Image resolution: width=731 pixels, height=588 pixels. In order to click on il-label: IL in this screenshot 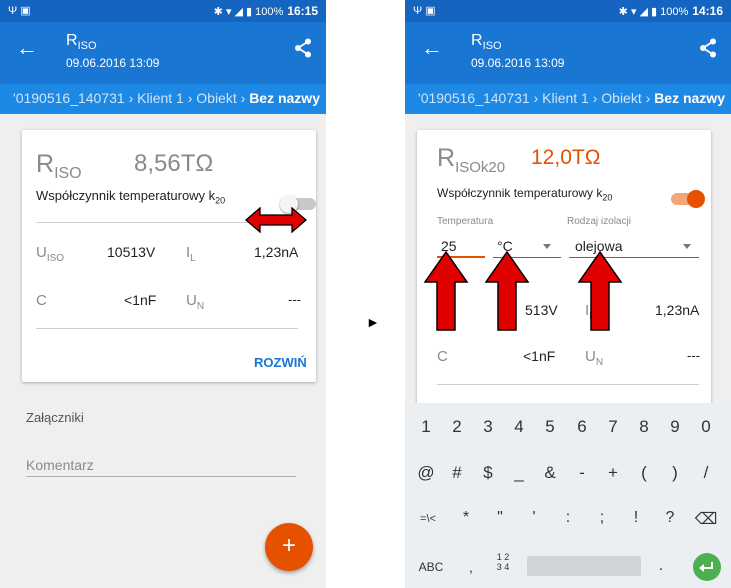, I will do `click(191, 254)`.